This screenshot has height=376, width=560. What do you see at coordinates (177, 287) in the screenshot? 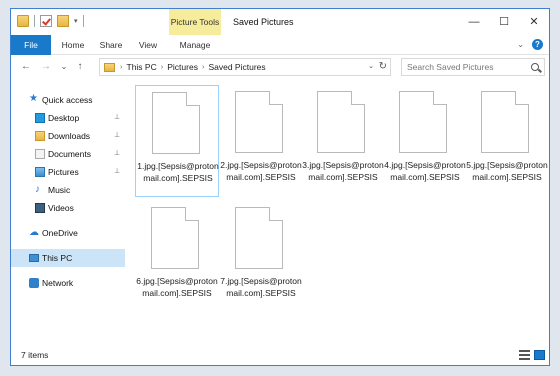
I see `file-name: 6.jpg.[Sepsis@protonmail.com].SEPSIS` at bounding box center [177, 287].